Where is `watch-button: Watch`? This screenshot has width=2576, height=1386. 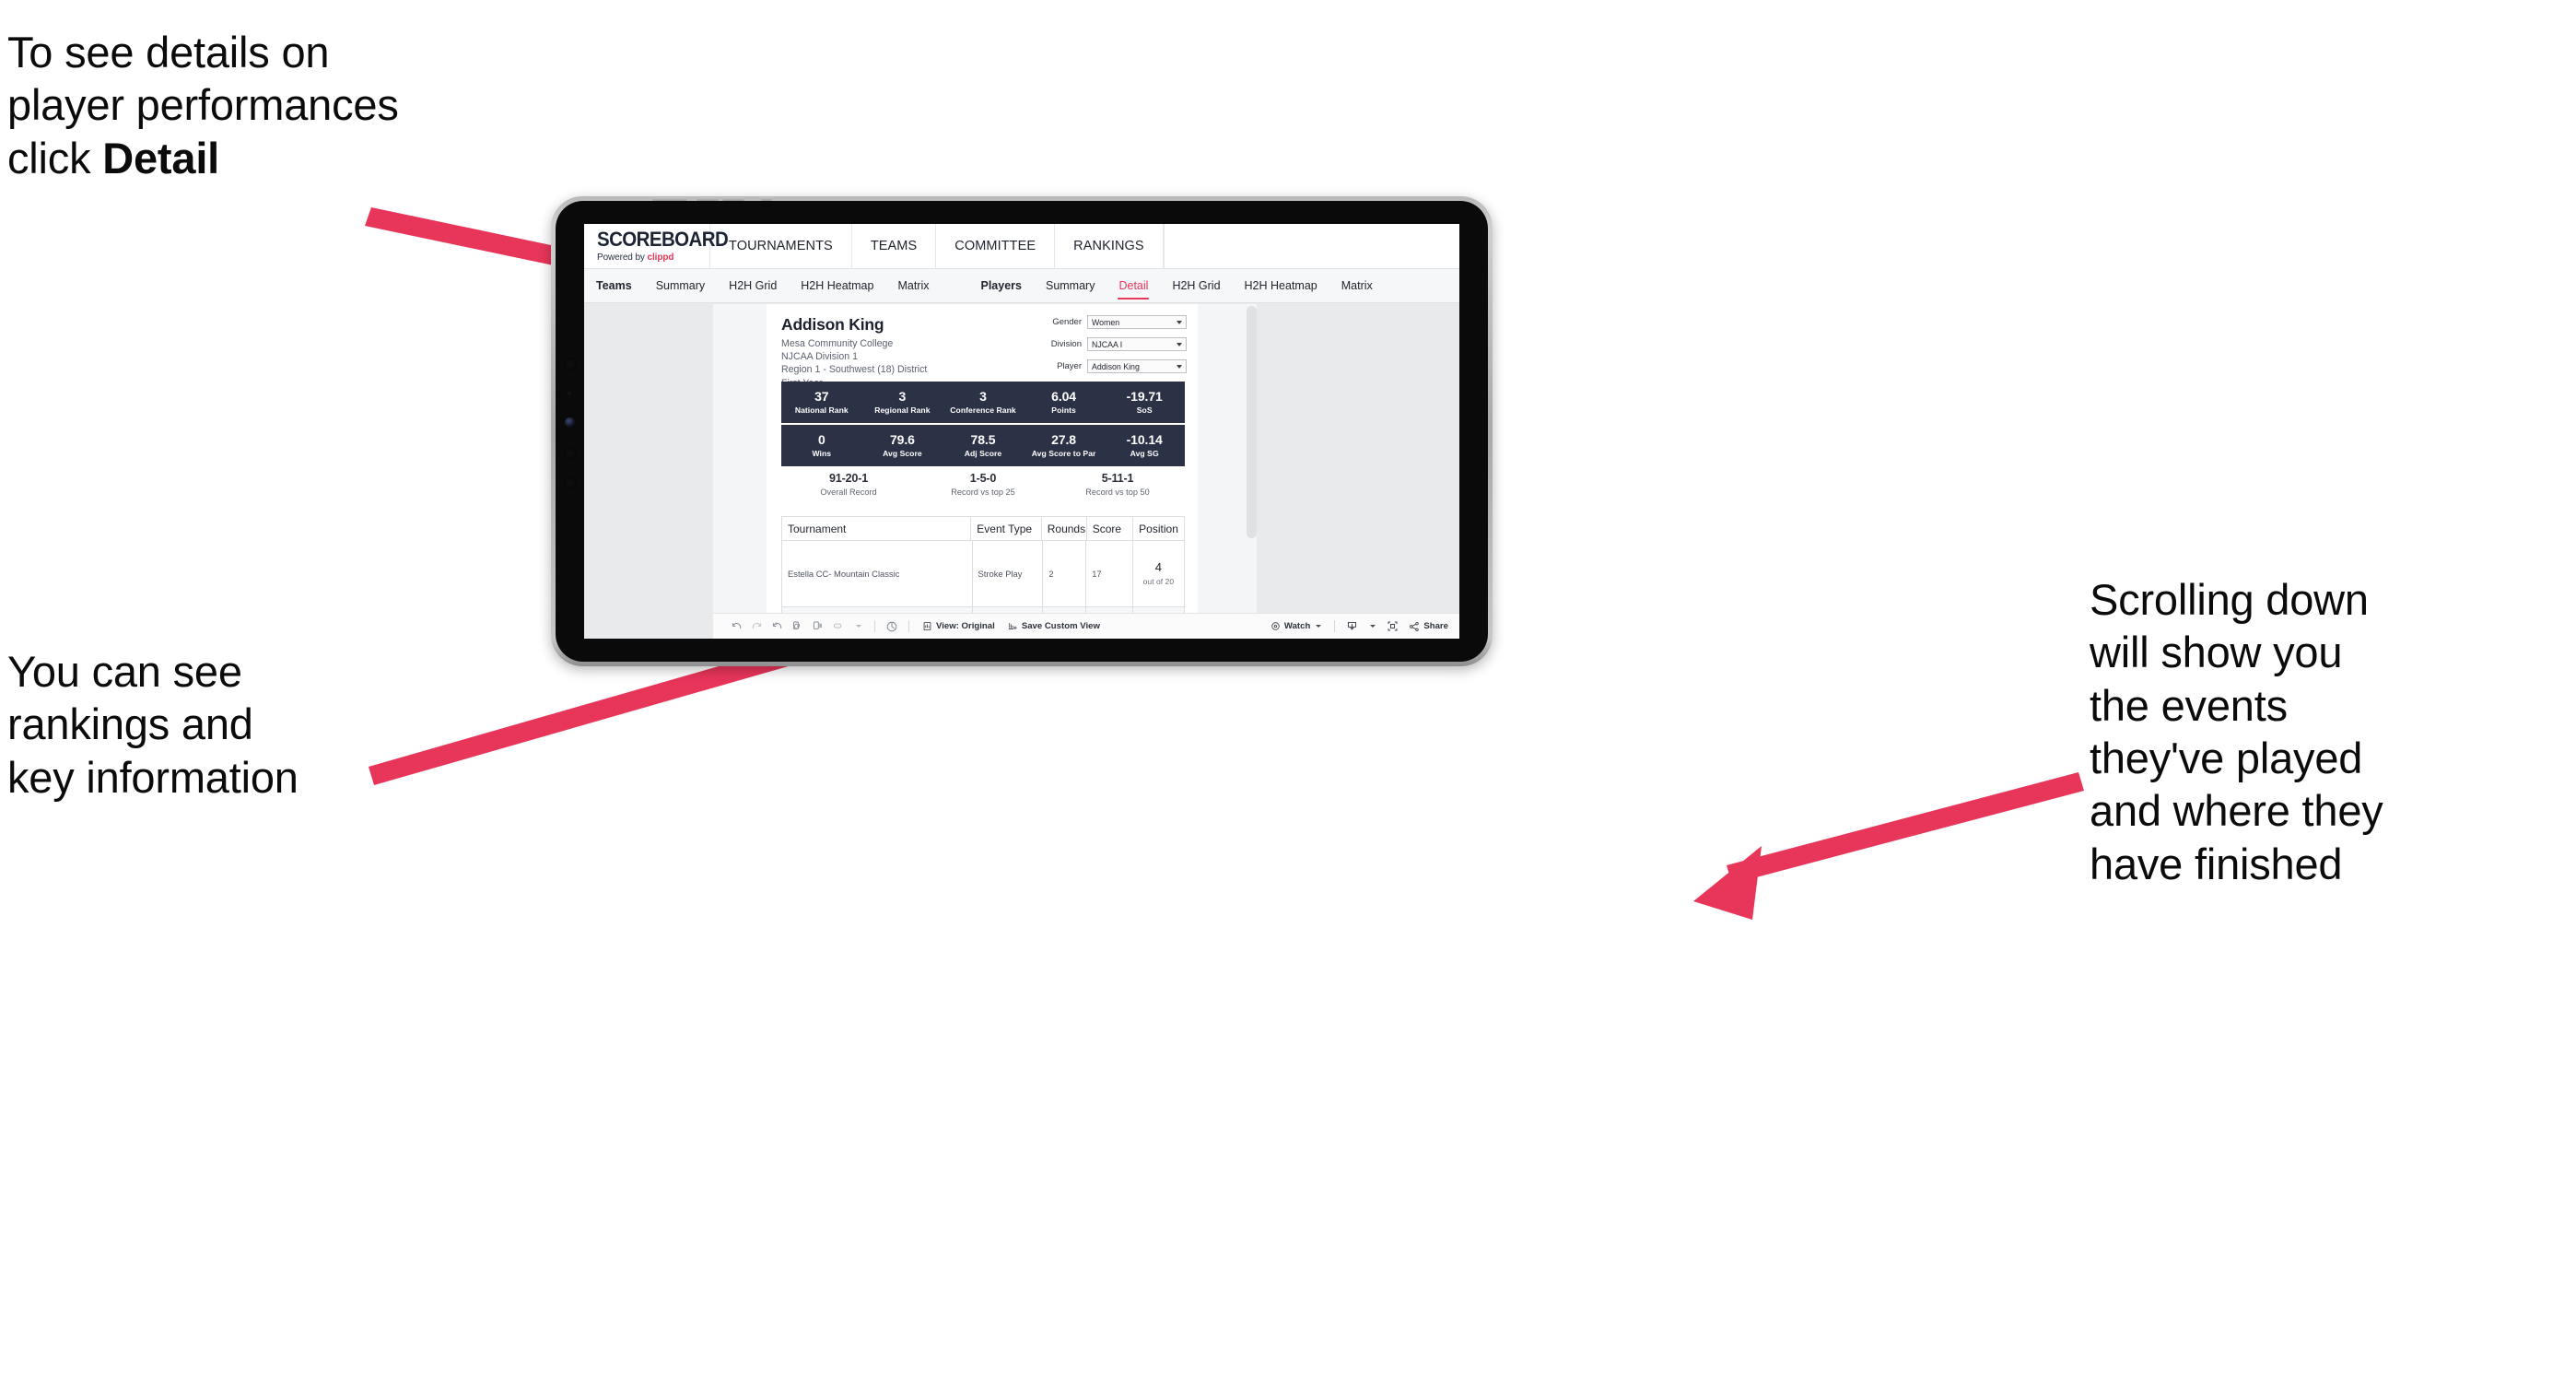
watch-button: Watch is located at coordinates (1296, 626).